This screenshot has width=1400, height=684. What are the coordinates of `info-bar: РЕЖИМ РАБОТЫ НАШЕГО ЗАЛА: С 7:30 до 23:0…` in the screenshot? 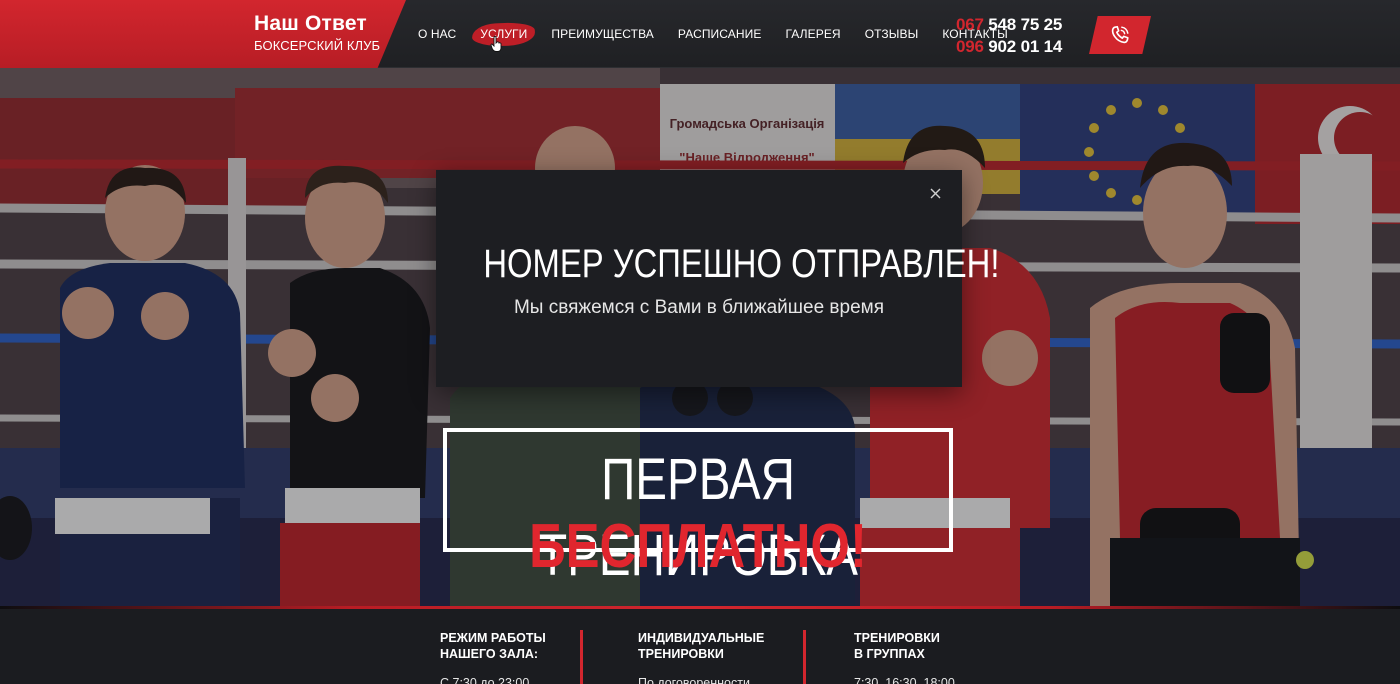 It's located at (700, 645).